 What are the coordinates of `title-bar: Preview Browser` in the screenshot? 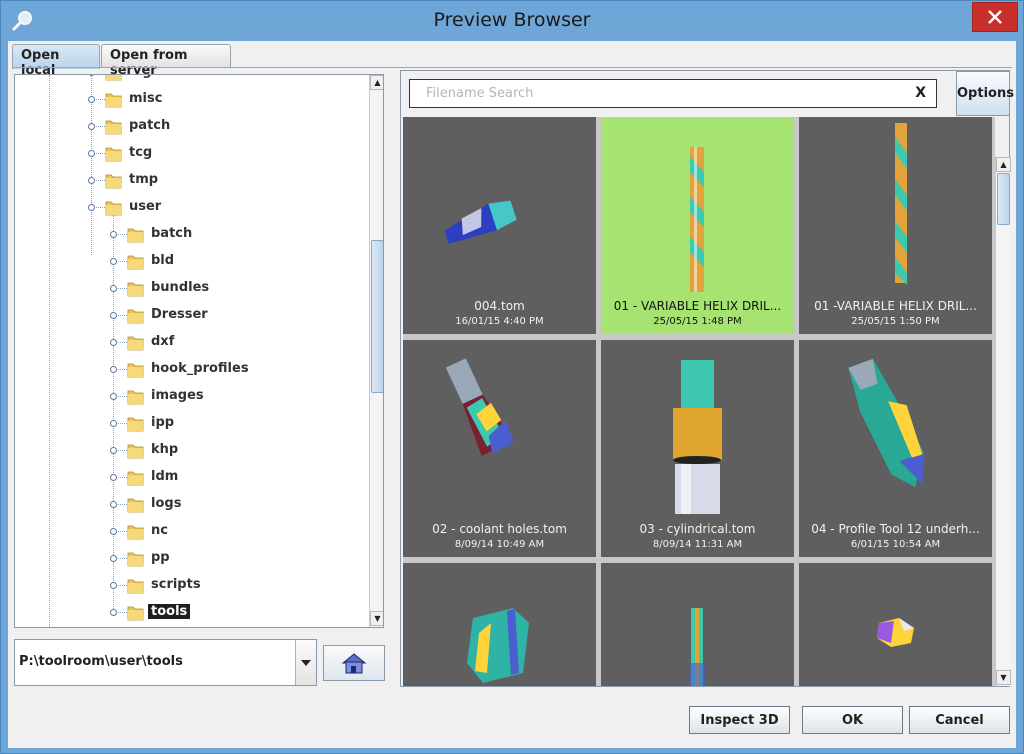 It's located at (512, 21).